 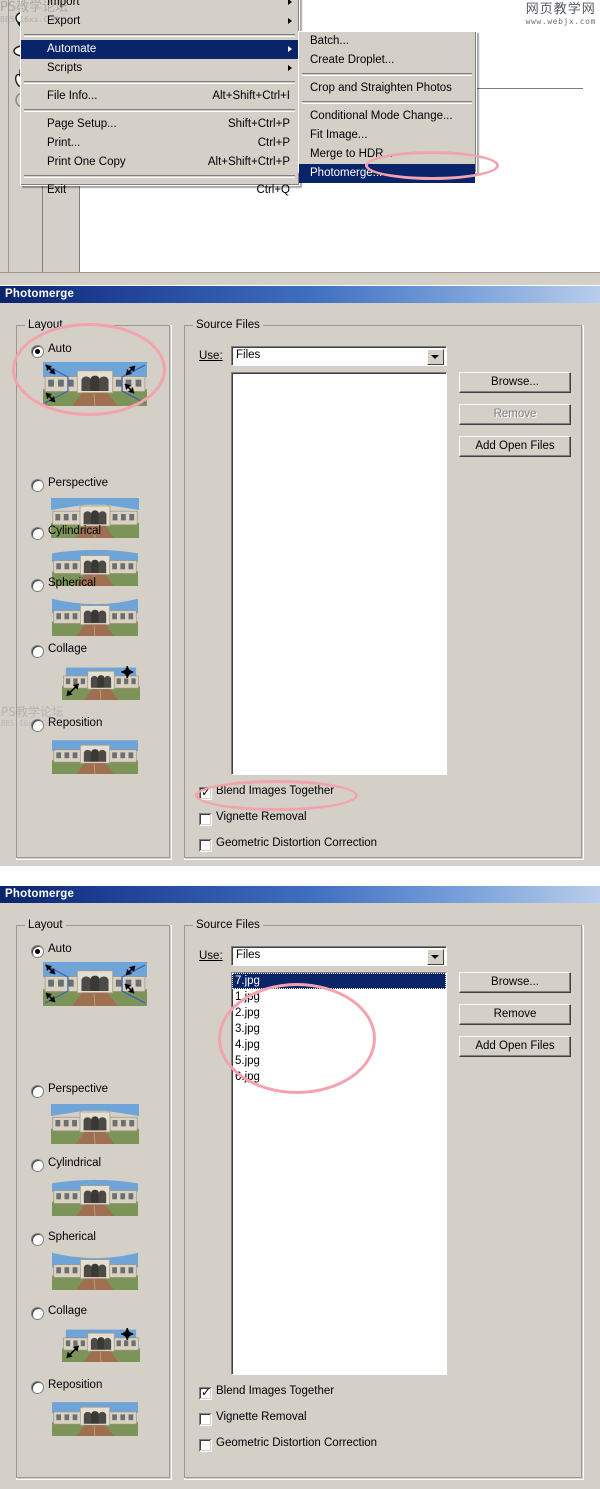 What do you see at coordinates (159, 49) in the screenshot?
I see `file-menu-item-automate: Automate` at bounding box center [159, 49].